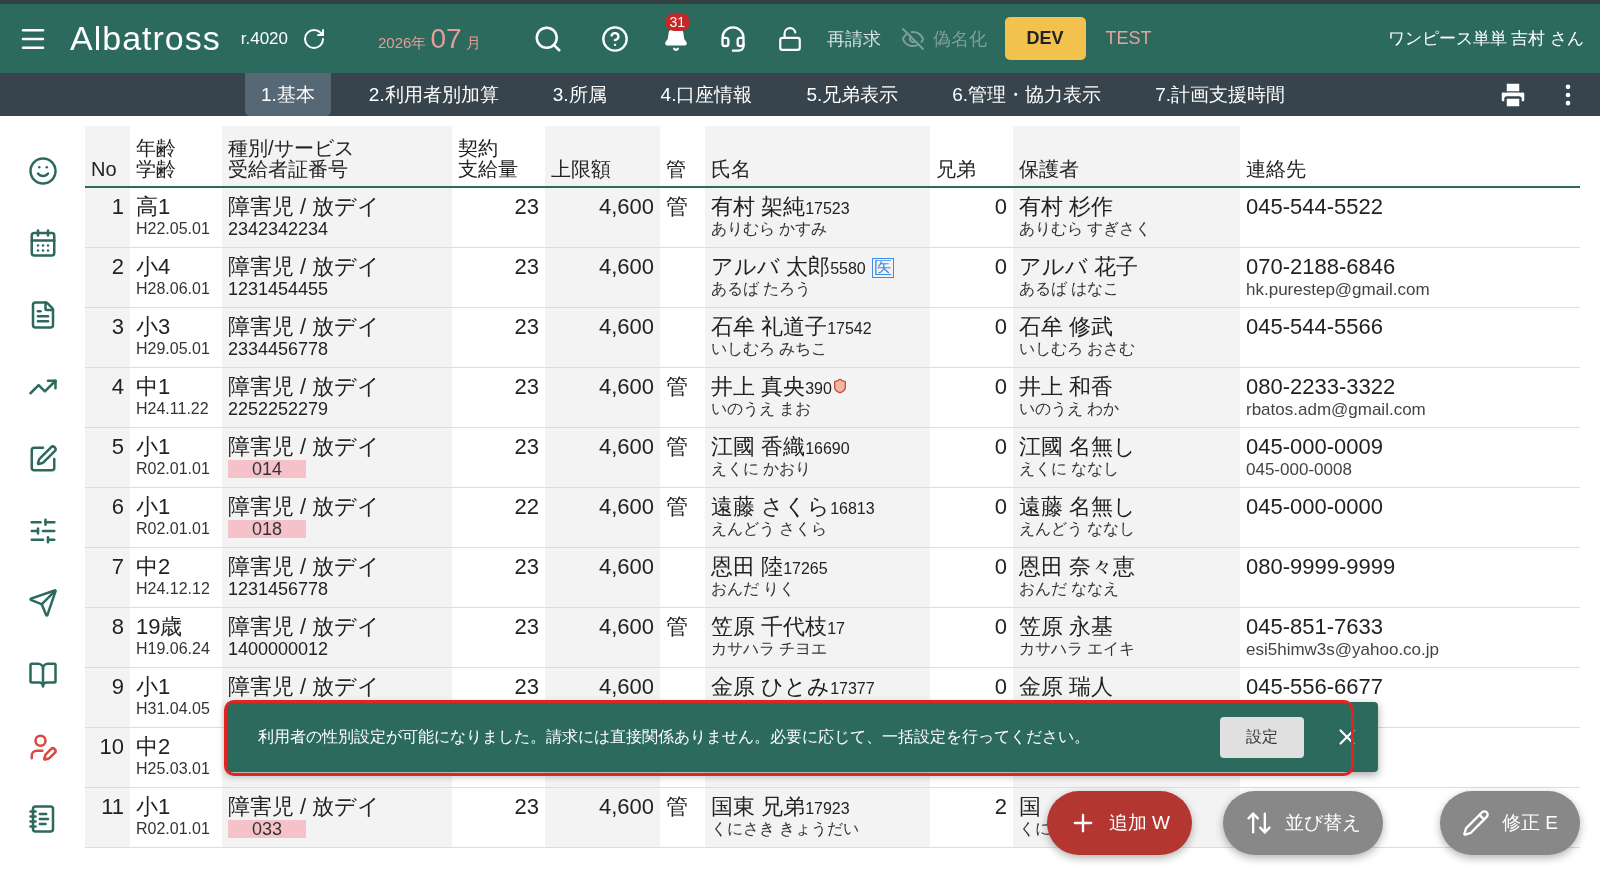 The image size is (1600, 878). Describe the element at coordinates (117, 507) in the screenshot. I see `row-number: 6` at that location.